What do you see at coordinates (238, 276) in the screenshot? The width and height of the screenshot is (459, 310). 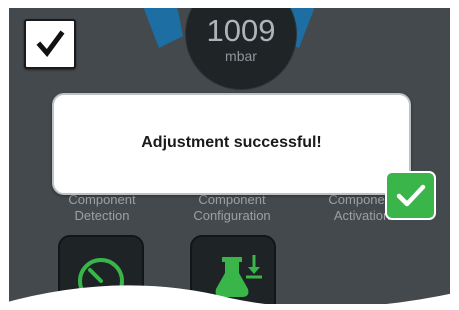 I see `flask-icon` at bounding box center [238, 276].